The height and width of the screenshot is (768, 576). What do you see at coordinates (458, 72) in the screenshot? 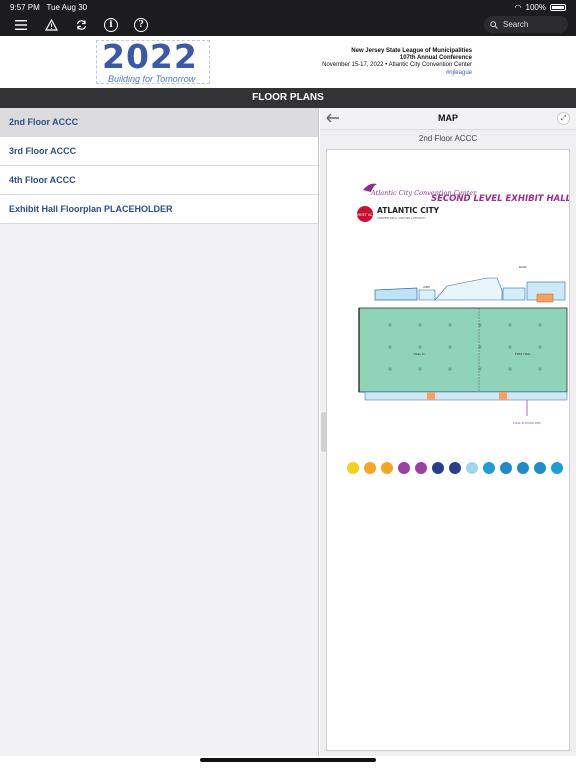
I see `hashtag: #njleague` at bounding box center [458, 72].